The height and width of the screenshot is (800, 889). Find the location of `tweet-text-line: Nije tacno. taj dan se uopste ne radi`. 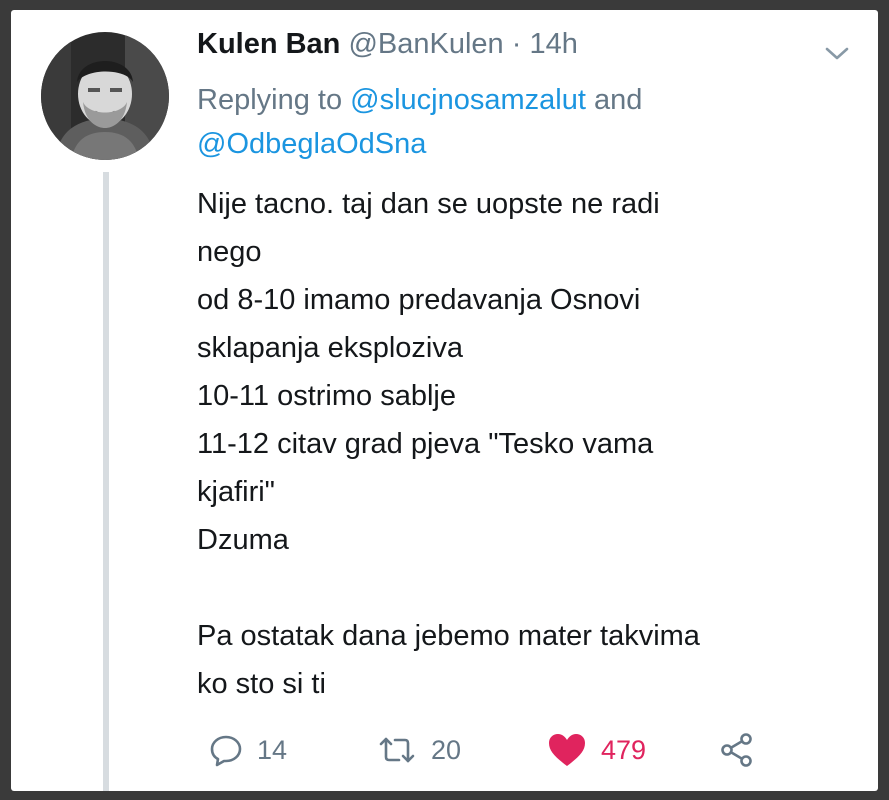

tweet-text-line: Nije tacno. taj dan se uopste ne radi is located at coordinates (428, 204).